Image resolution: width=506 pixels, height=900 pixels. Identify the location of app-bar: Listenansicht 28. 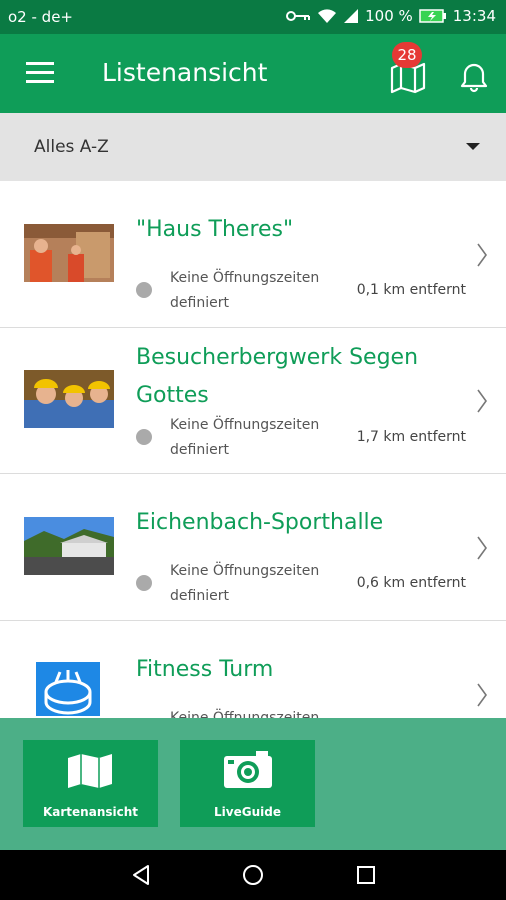
(253, 73).